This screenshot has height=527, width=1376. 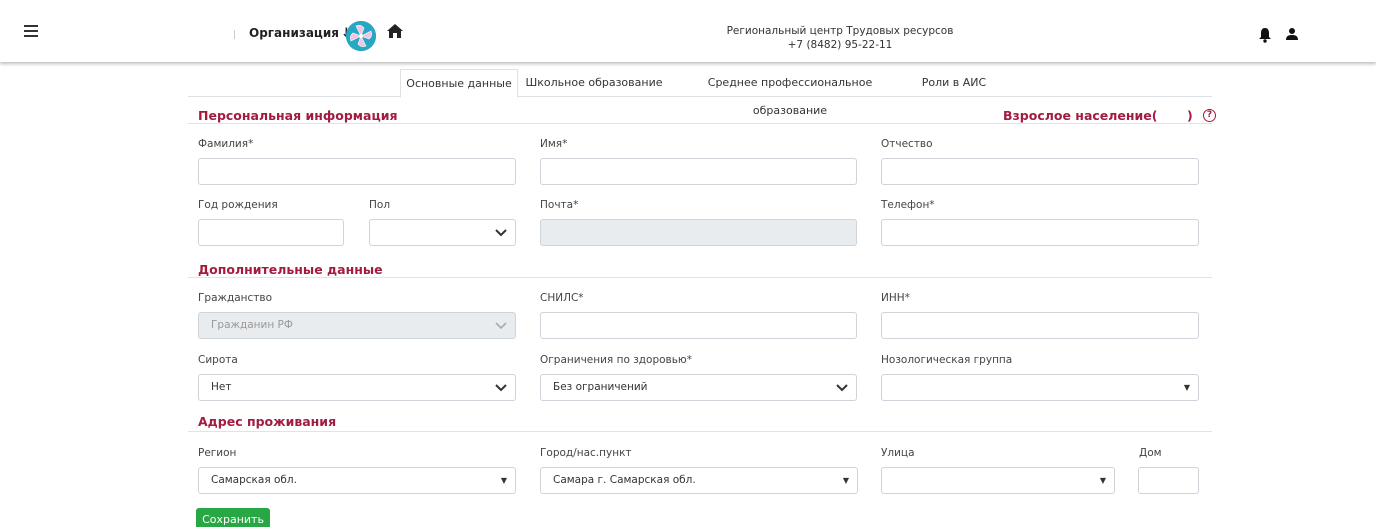 I want to click on tab-basic-data: Основные данные, so click(x=459, y=83).